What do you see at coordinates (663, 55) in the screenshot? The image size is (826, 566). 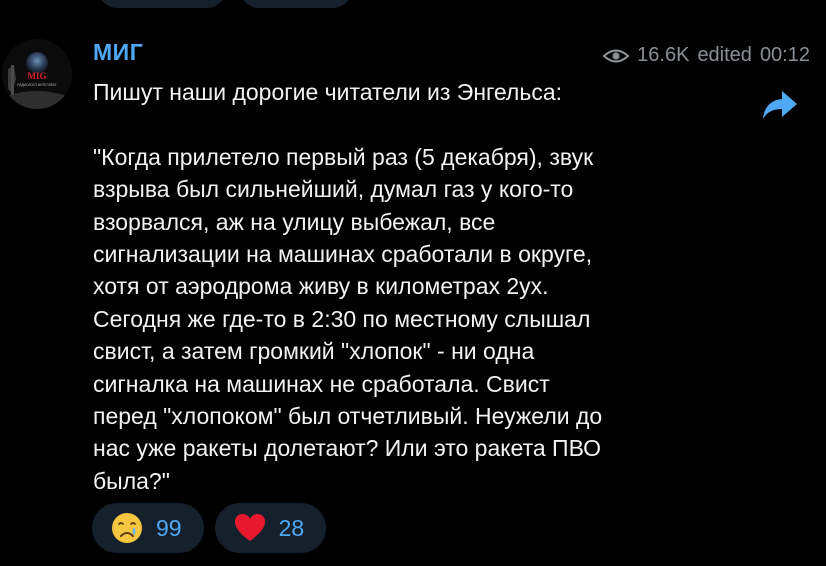 I see `views-count: 16.6K` at bounding box center [663, 55].